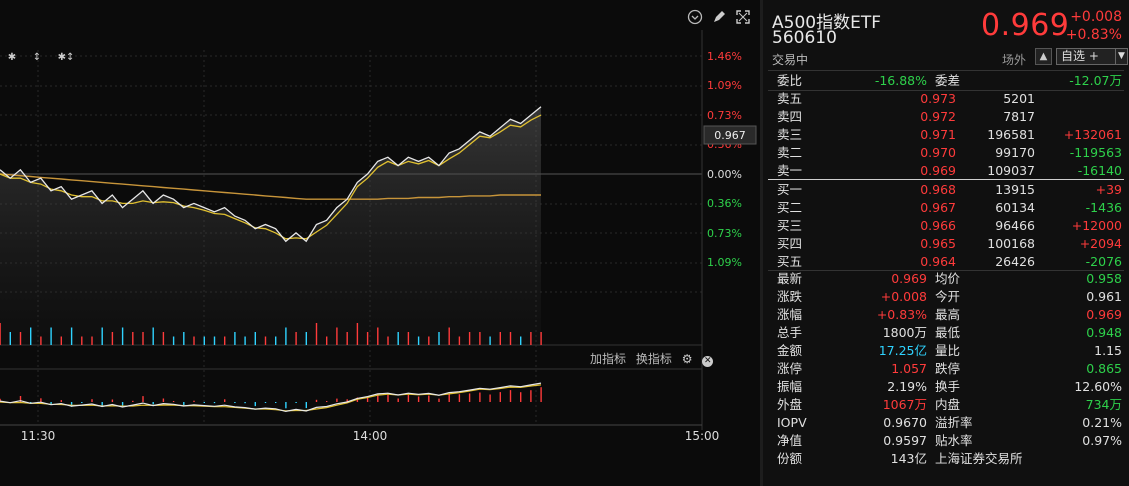  I want to click on level-price: 0.973, so click(938, 98).